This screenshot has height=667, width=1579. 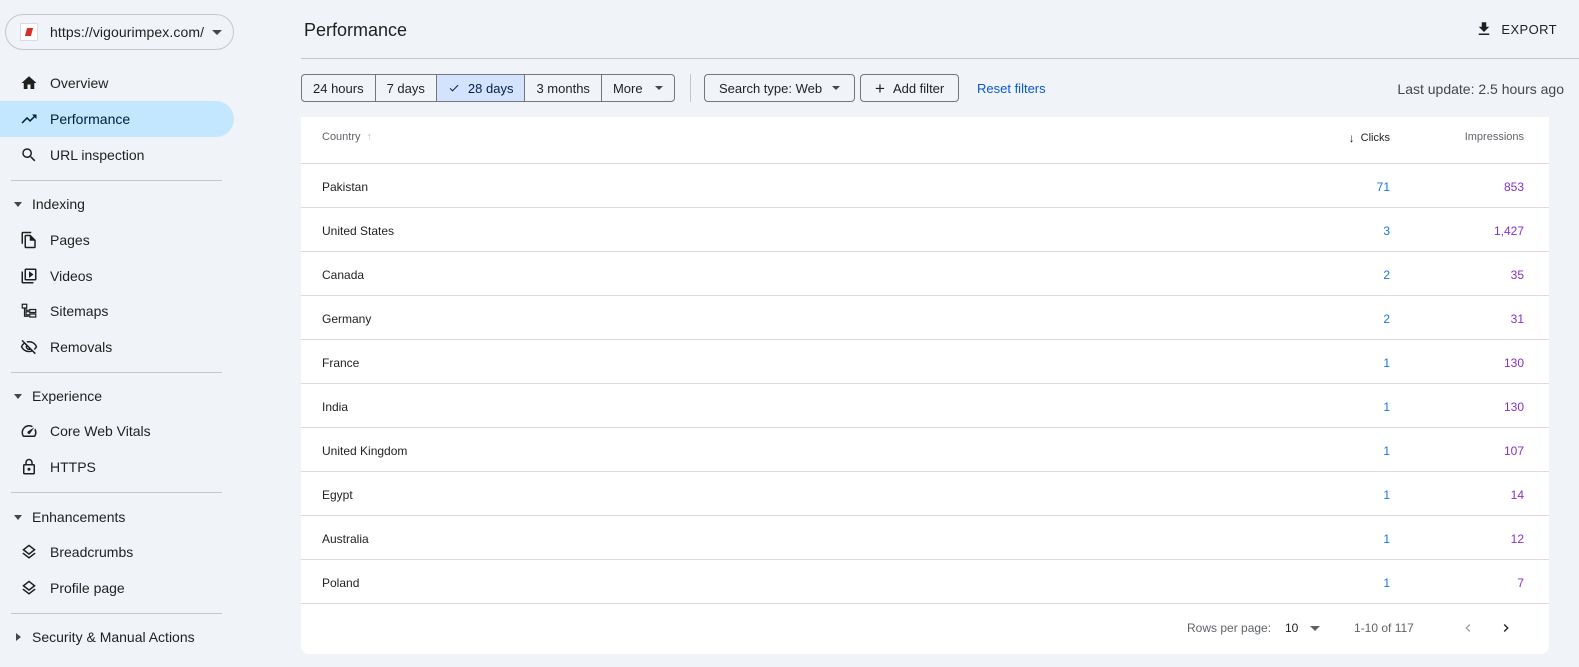 What do you see at coordinates (1011, 88) in the screenshot?
I see `reset-filters-link: Reset filters` at bounding box center [1011, 88].